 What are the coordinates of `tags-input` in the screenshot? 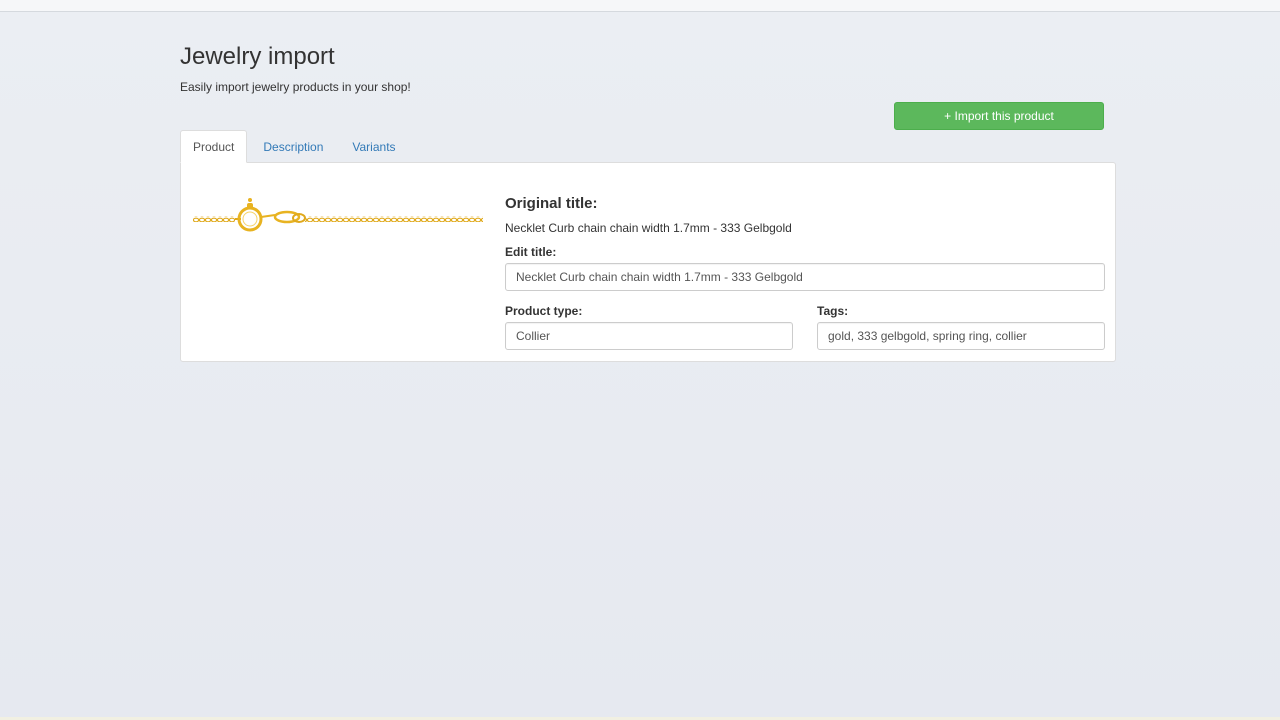 It's located at (961, 336).